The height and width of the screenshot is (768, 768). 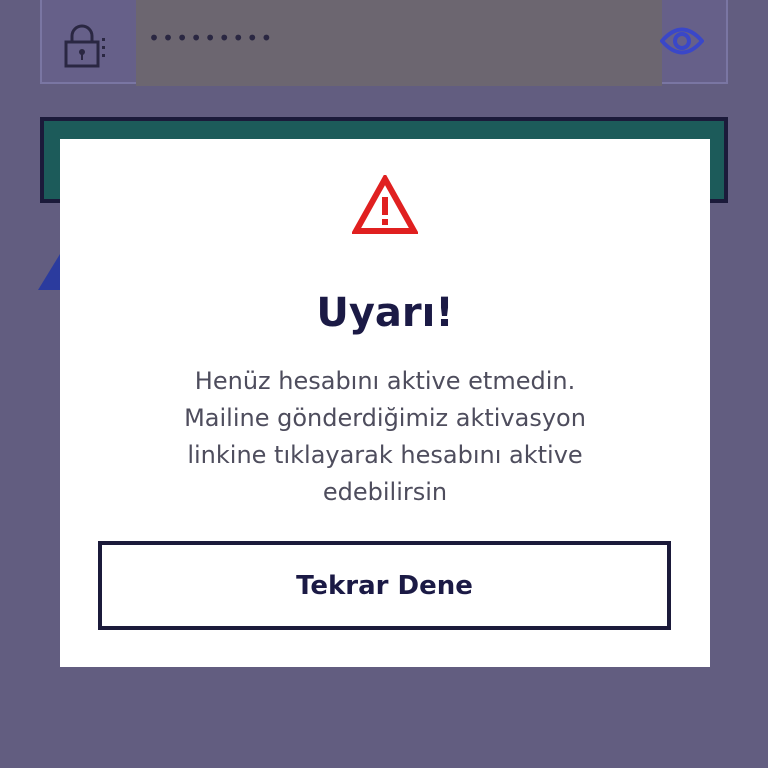 What do you see at coordinates (385, 313) in the screenshot?
I see `dialog-title: Uyarı!` at bounding box center [385, 313].